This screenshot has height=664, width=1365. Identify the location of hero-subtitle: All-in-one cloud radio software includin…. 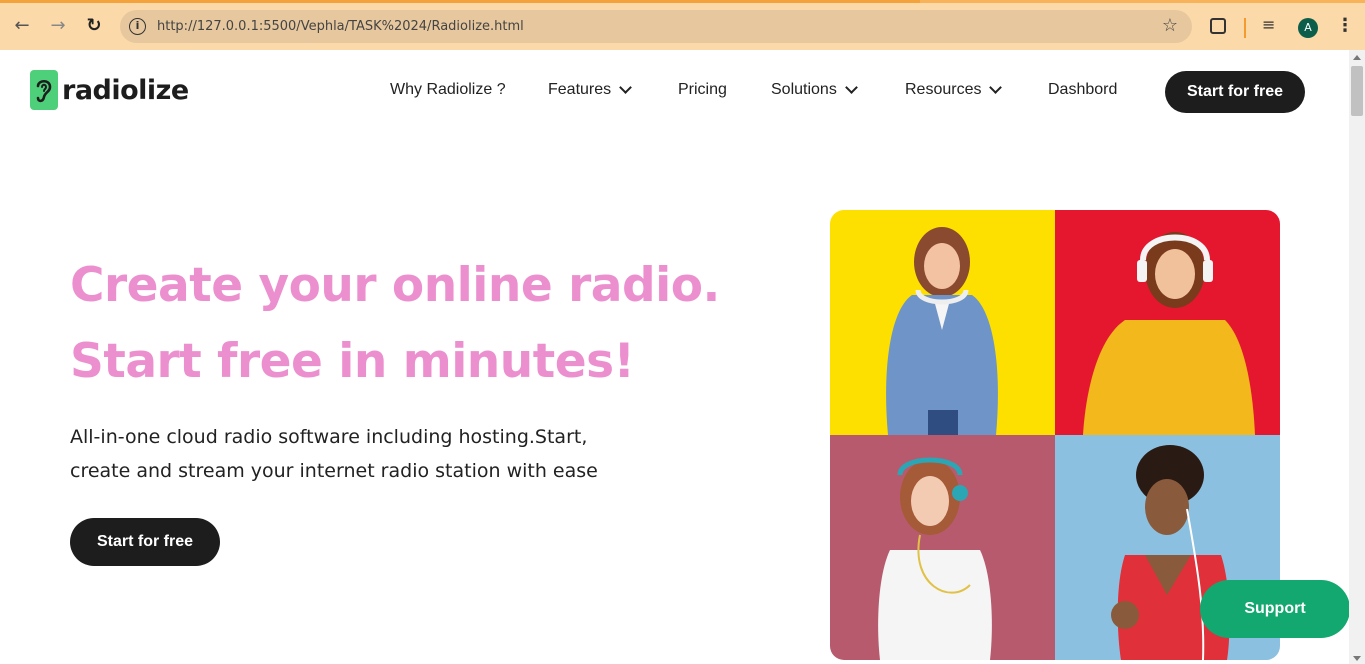
(360, 454).